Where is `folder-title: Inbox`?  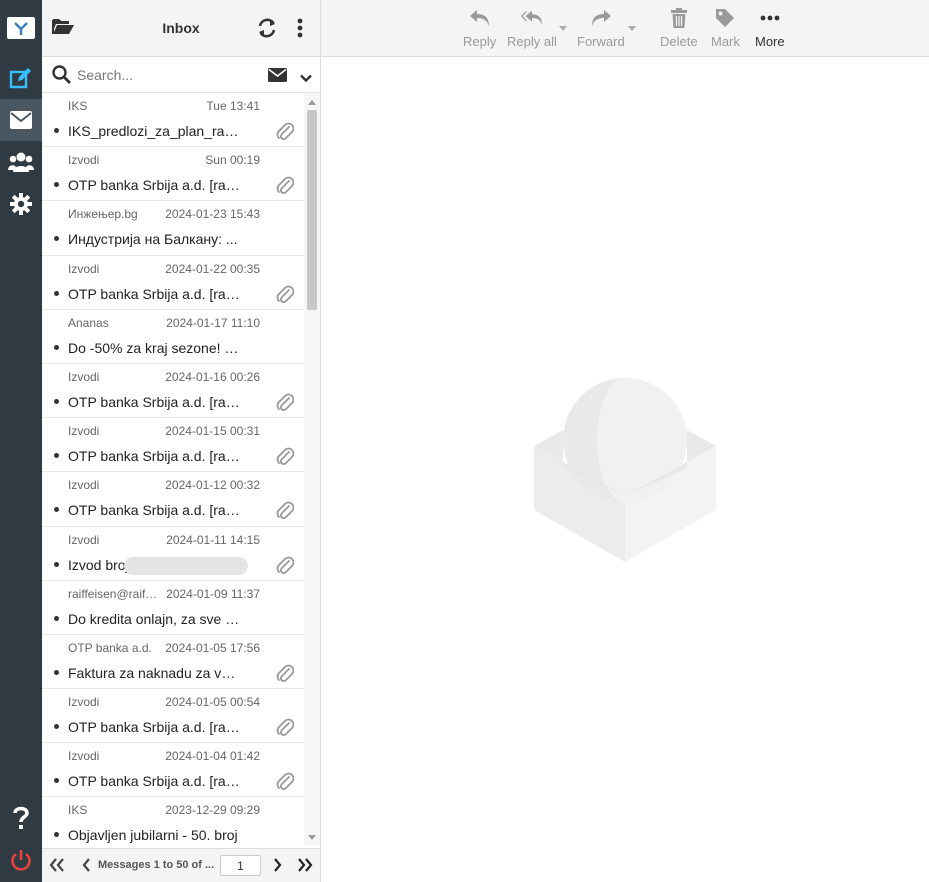
folder-title: Inbox is located at coordinates (181, 28).